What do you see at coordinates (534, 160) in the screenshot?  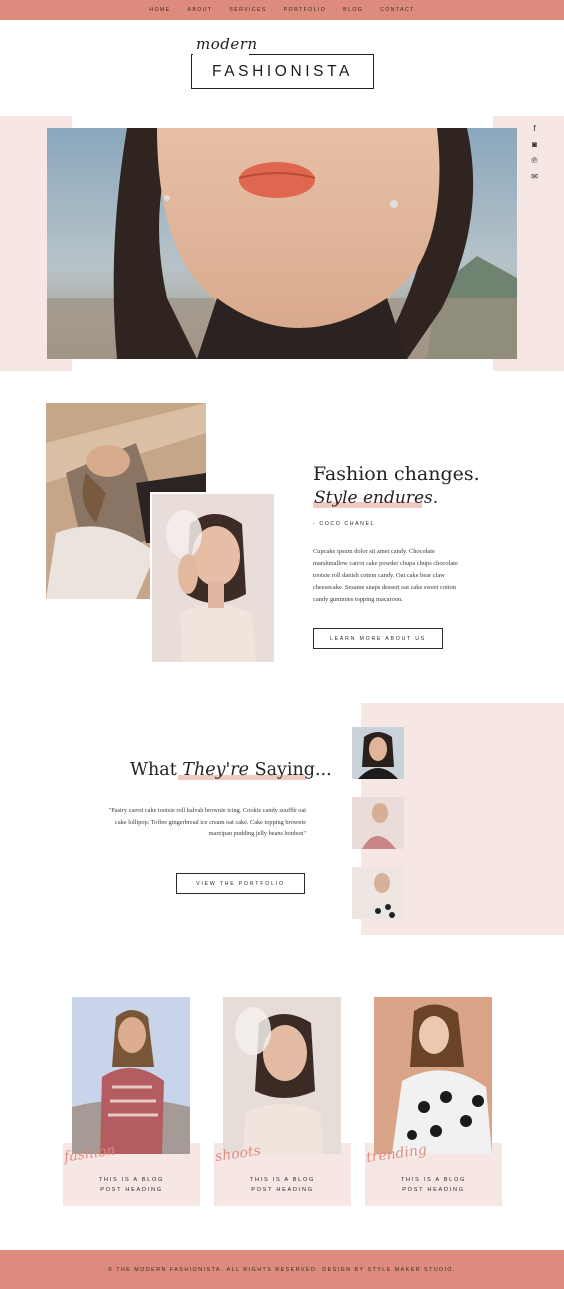 I see `pinterest-icon: ℗` at bounding box center [534, 160].